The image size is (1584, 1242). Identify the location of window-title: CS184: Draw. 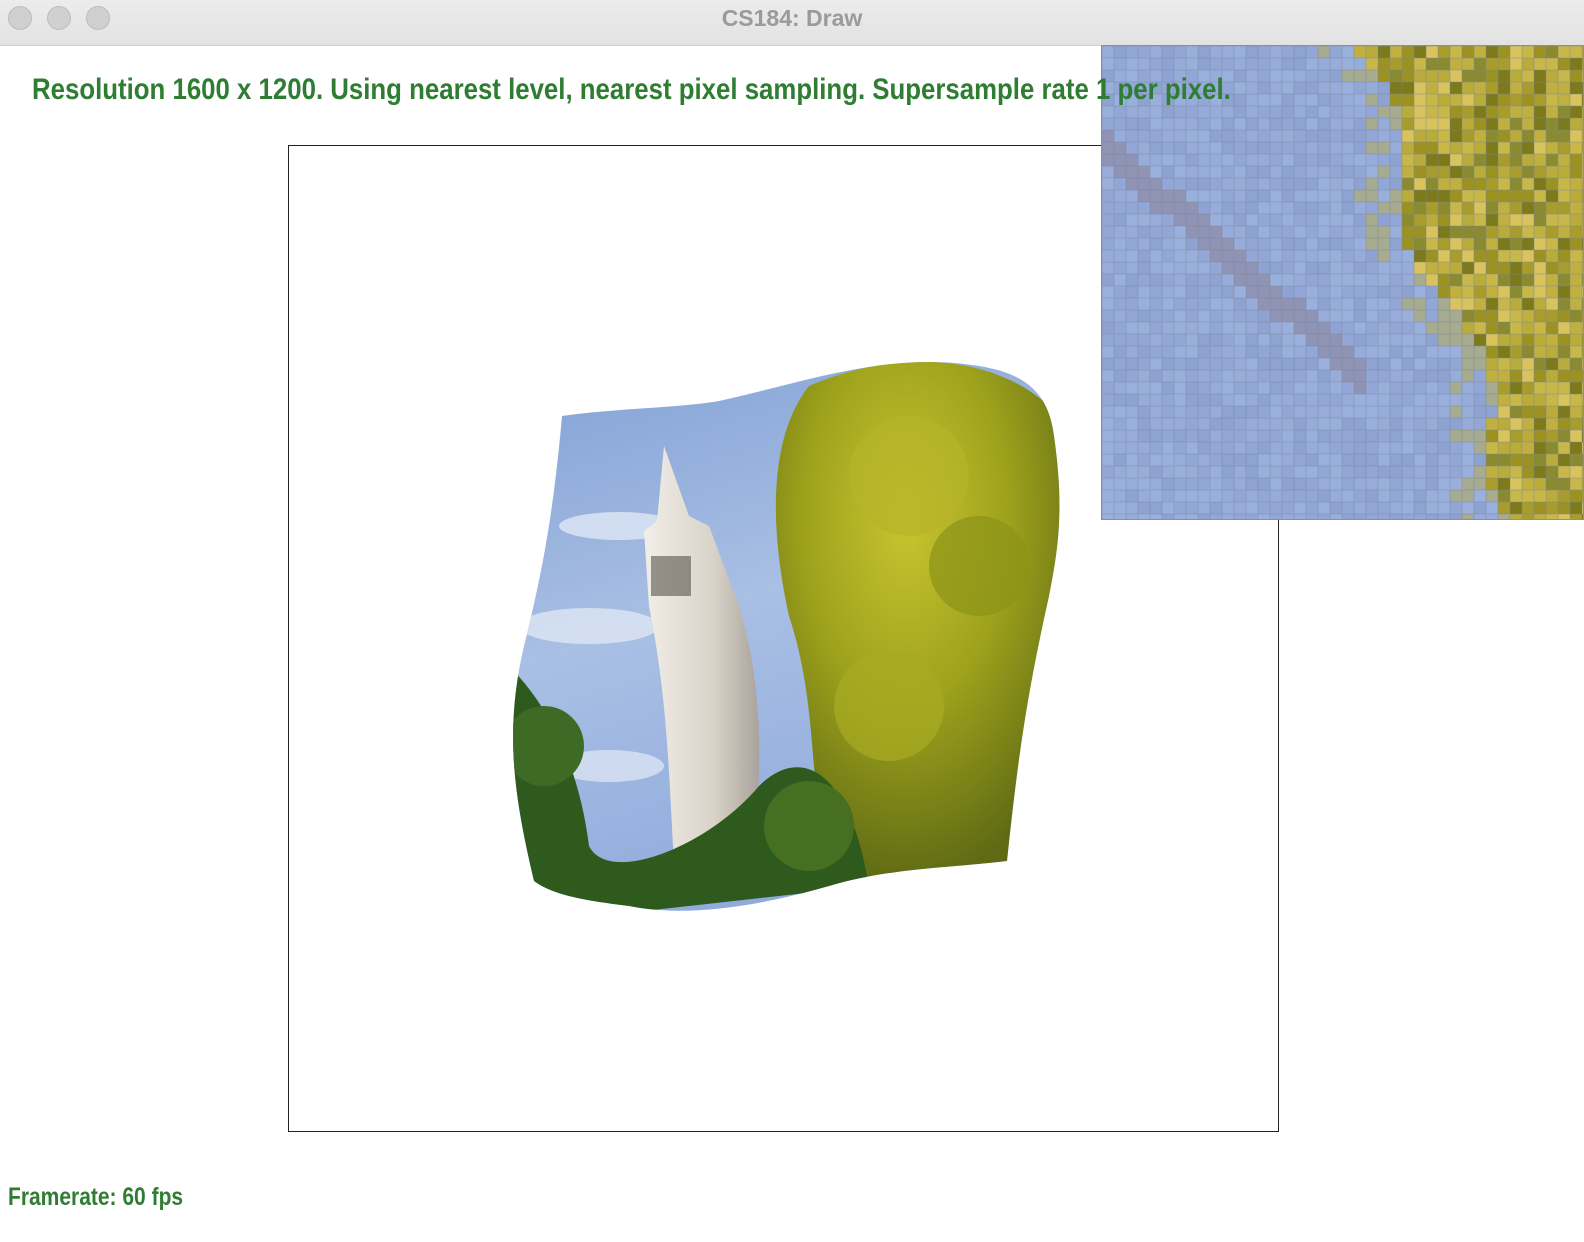
(792, 18).